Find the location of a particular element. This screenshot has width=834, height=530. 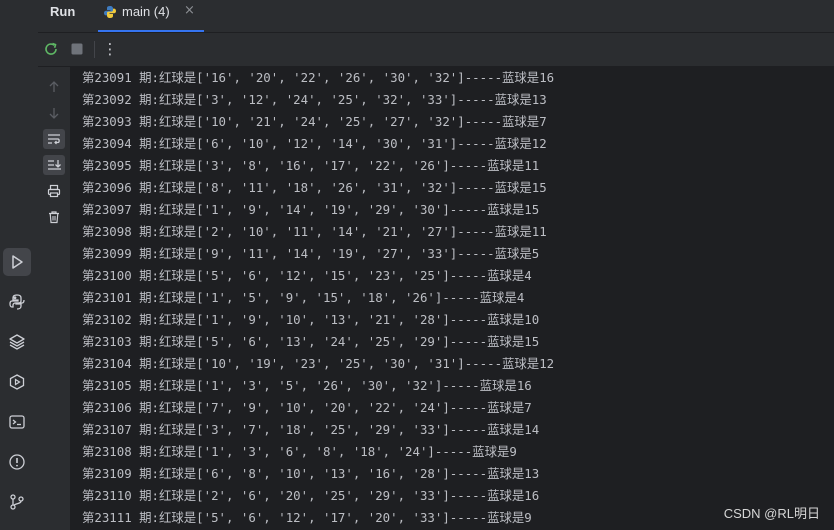

git-icon is located at coordinates (17, 502).